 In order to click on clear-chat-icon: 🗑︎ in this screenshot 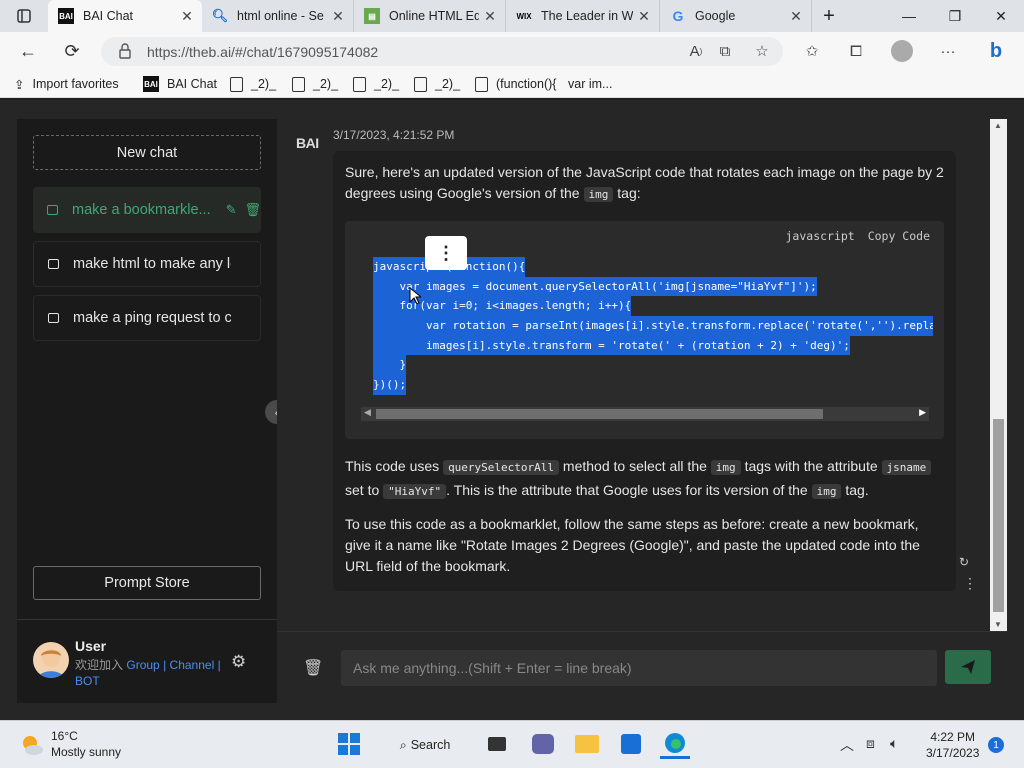, I will do `click(313, 668)`.